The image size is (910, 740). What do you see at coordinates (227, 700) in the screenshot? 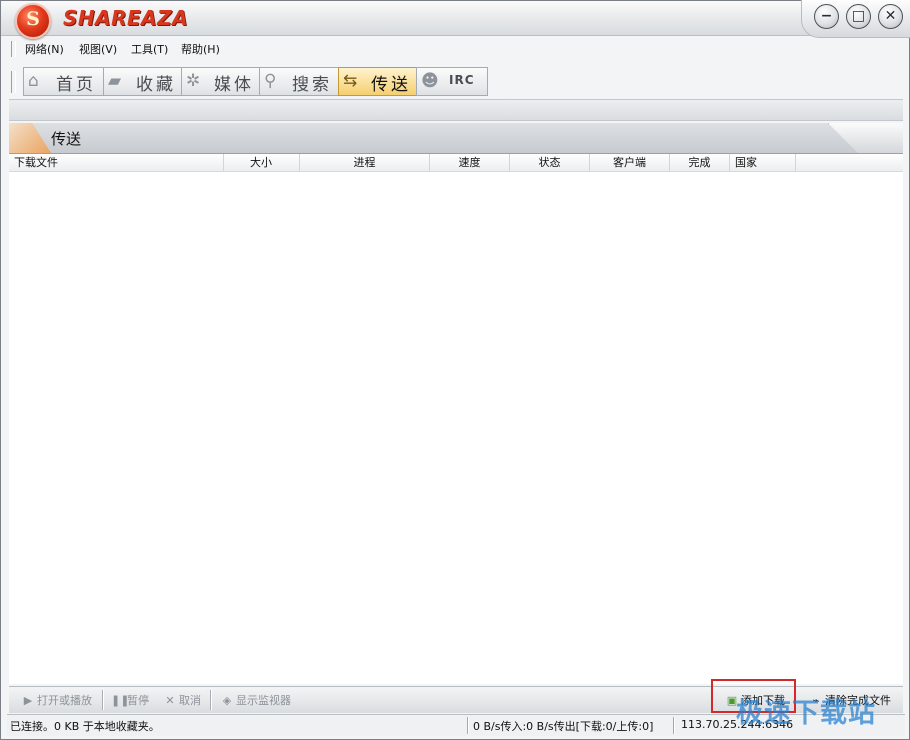
I see `monitor-icon: ◈` at bounding box center [227, 700].